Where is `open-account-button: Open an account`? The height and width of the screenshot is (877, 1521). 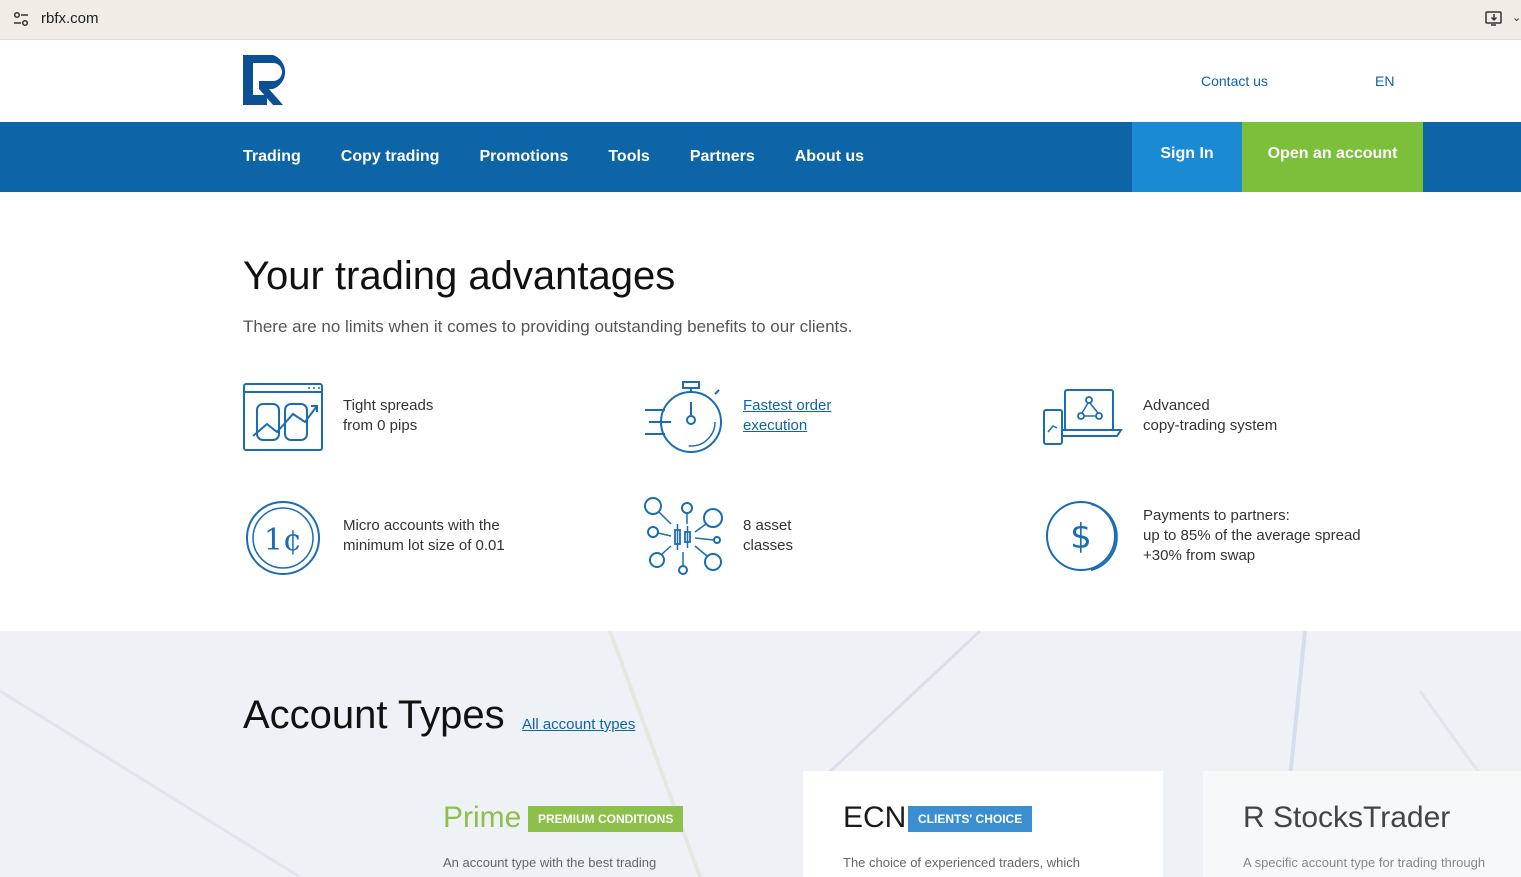 open-account-button: Open an account is located at coordinates (1332, 157).